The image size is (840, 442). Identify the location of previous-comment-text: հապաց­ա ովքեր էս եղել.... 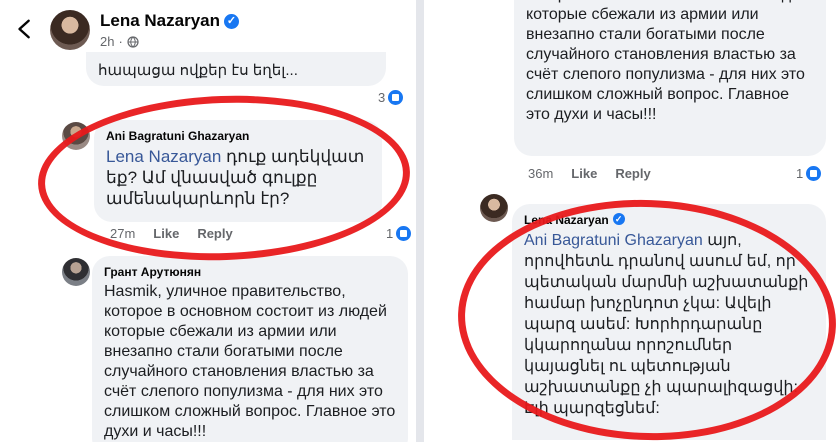
(198, 70).